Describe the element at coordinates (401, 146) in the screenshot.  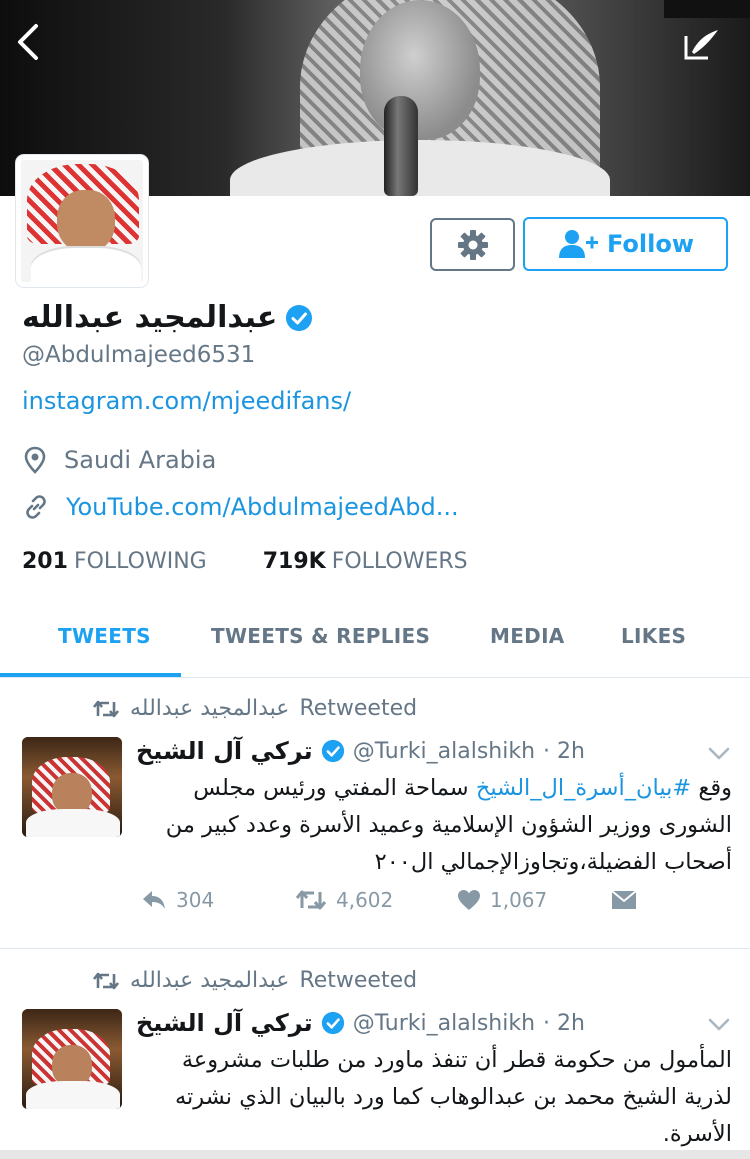
I see `banner-microphone` at that location.